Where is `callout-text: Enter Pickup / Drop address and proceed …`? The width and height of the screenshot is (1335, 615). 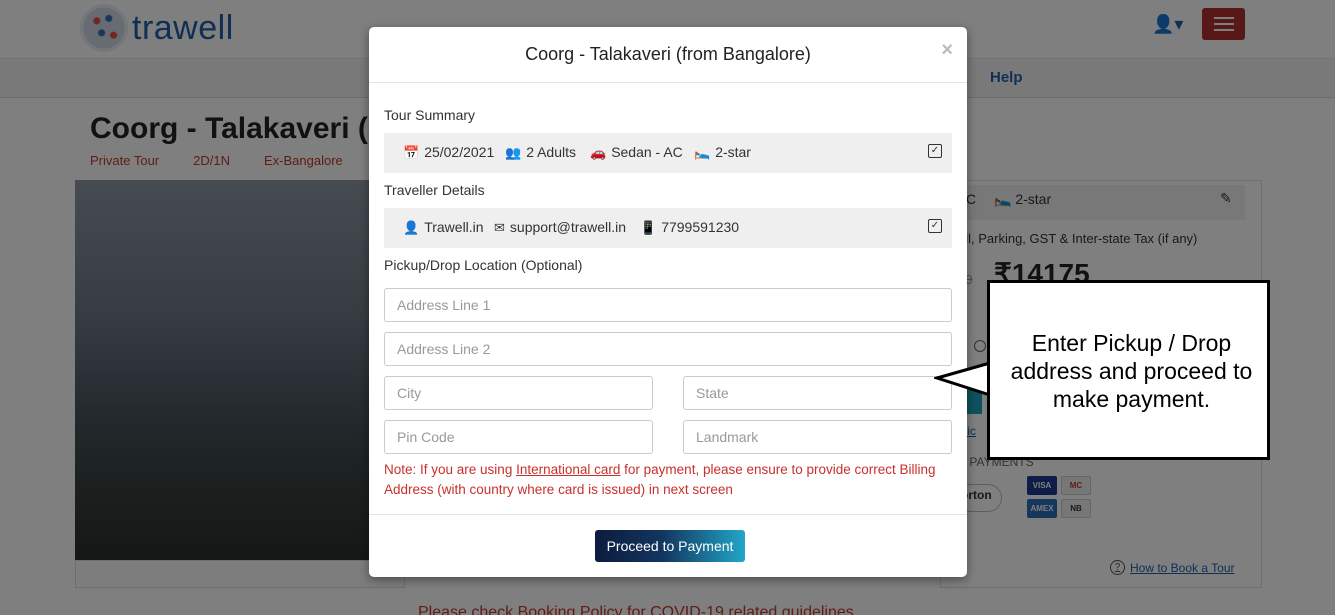 callout-text: Enter Pickup / Drop address and proceed … is located at coordinates (1131, 371).